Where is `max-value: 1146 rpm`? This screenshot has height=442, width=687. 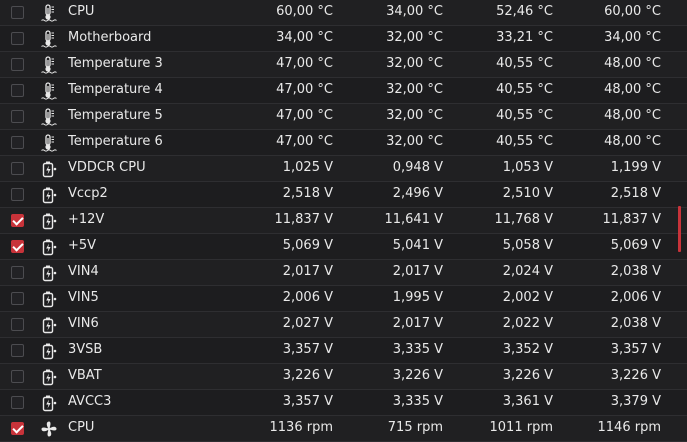 max-value: 1146 rpm is located at coordinates (629, 427).